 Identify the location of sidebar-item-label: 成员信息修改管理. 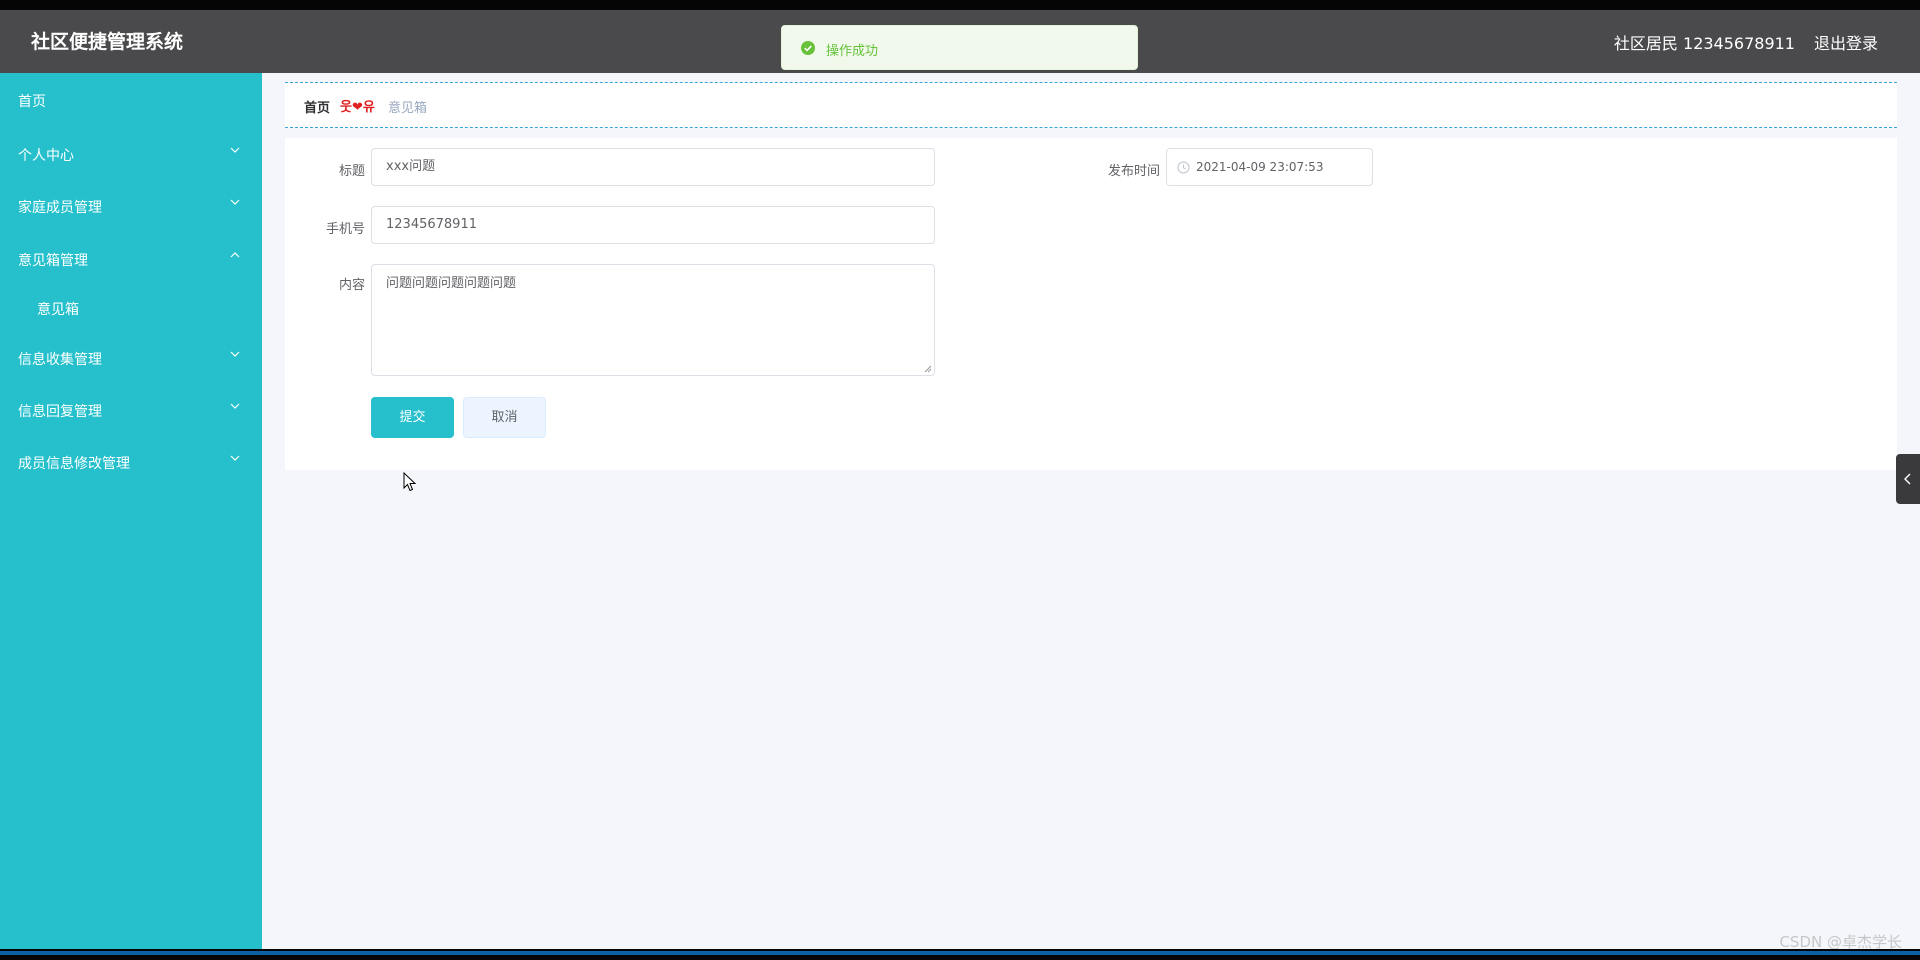
(74, 464).